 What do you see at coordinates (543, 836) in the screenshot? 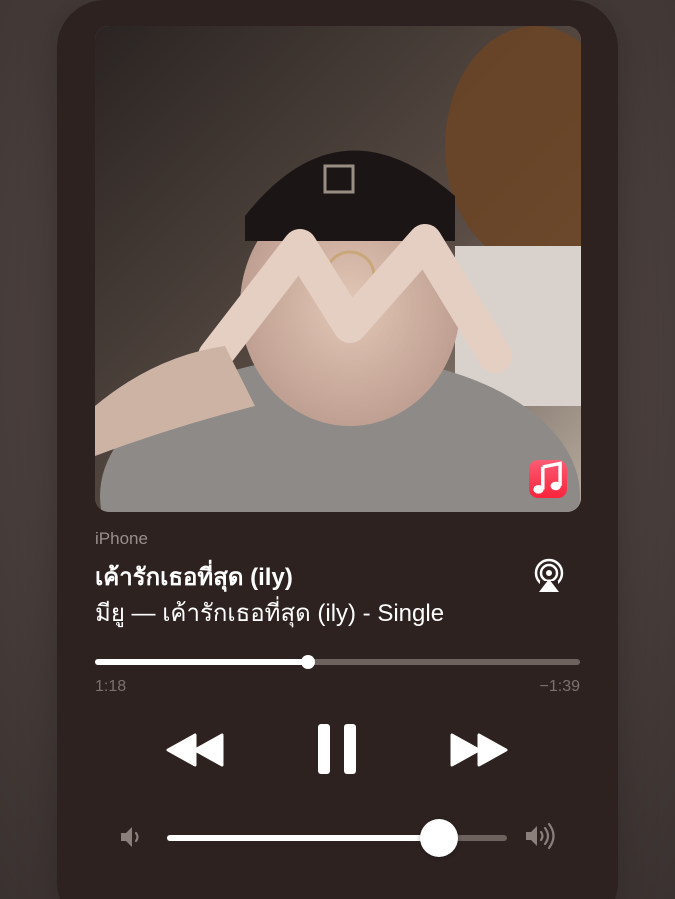
I see `speaker-high-icon` at bounding box center [543, 836].